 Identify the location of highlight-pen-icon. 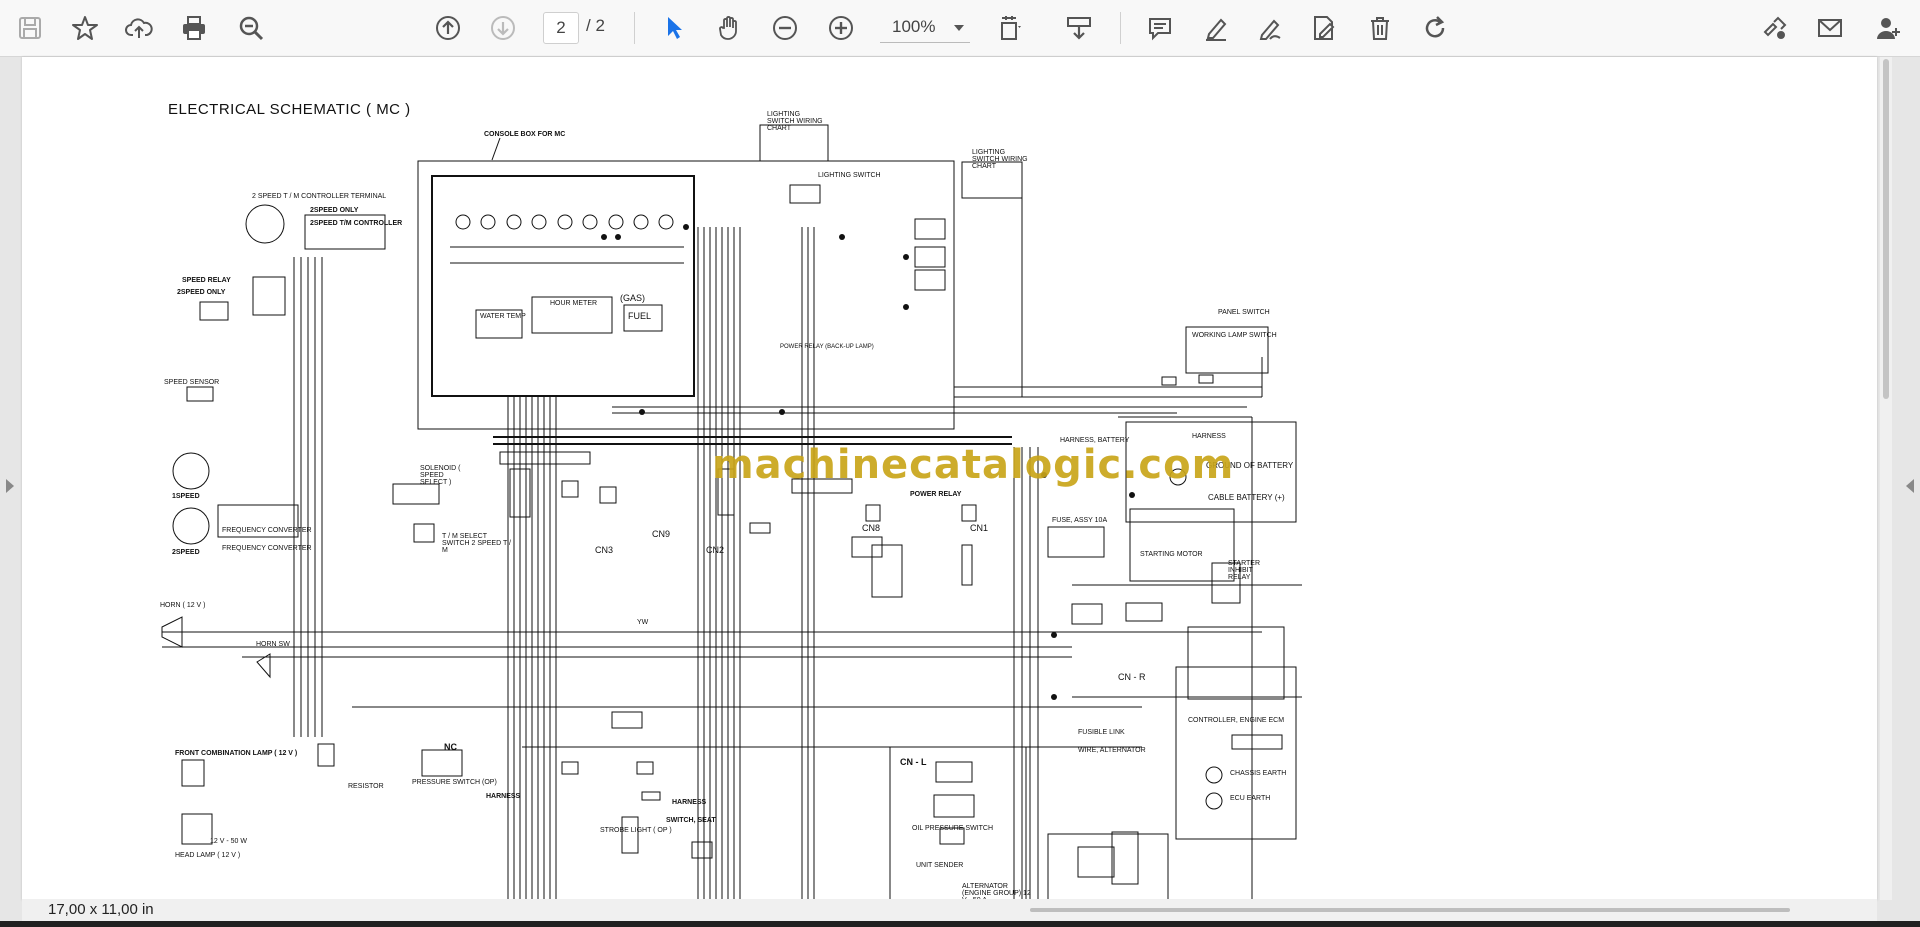
(1216, 28).